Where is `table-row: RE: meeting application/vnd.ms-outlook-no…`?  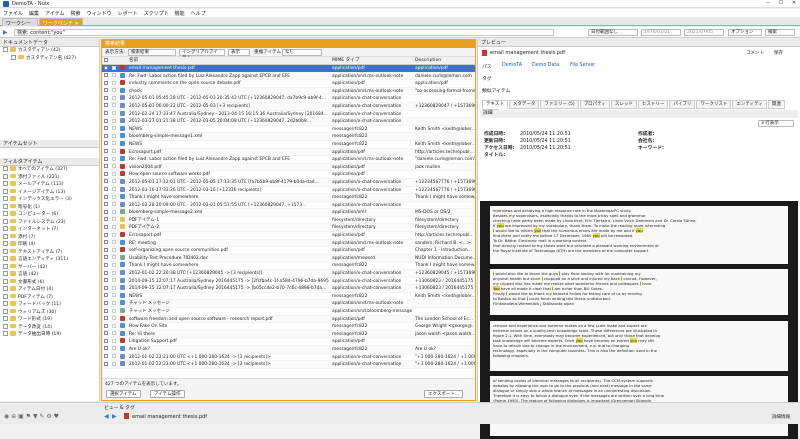 table-row: RE: meeting application/vnd.ms-outlook-no… is located at coordinates (288, 243).